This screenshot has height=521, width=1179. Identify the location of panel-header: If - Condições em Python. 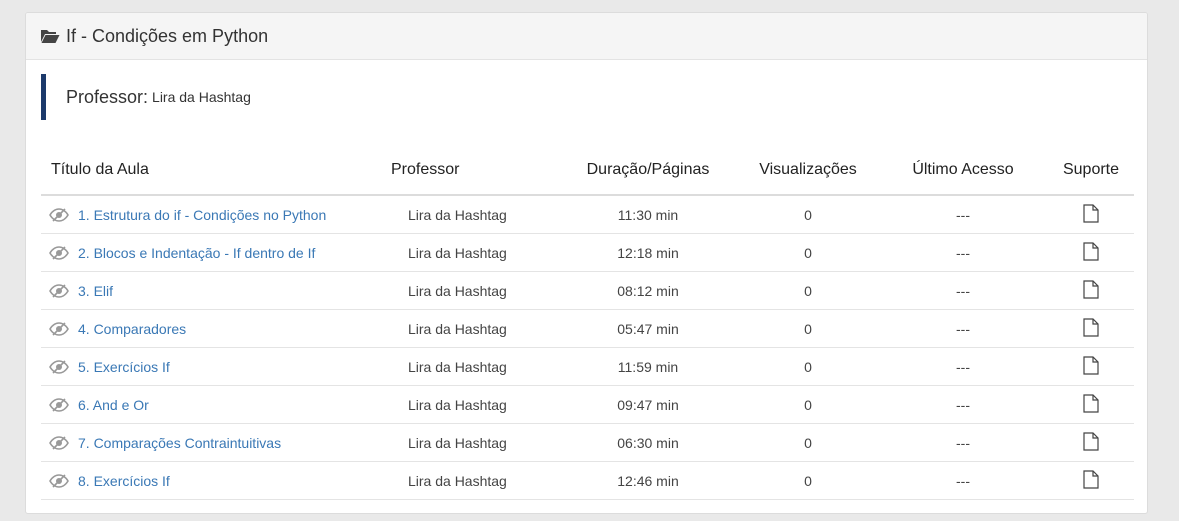
(586, 36).